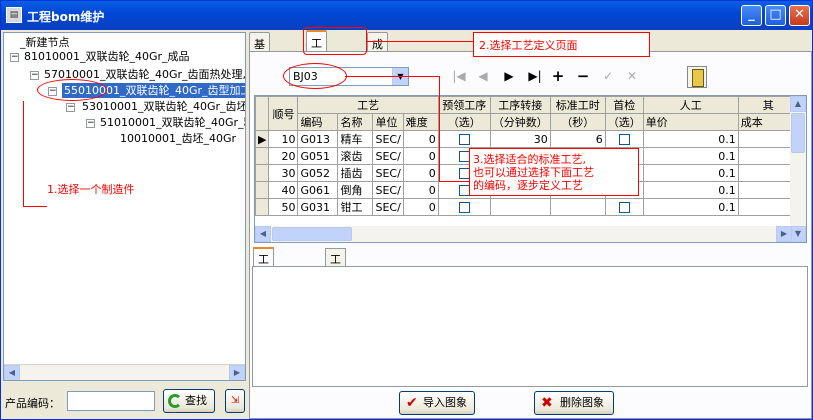  What do you see at coordinates (751, 15) in the screenshot?
I see `minimize-button: _` at bounding box center [751, 15].